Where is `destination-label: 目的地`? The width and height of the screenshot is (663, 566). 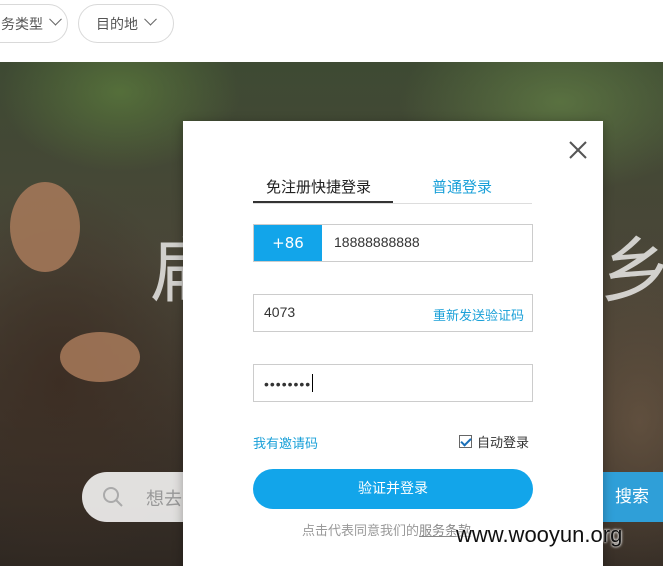
destination-label: 目的地 is located at coordinates (117, 24).